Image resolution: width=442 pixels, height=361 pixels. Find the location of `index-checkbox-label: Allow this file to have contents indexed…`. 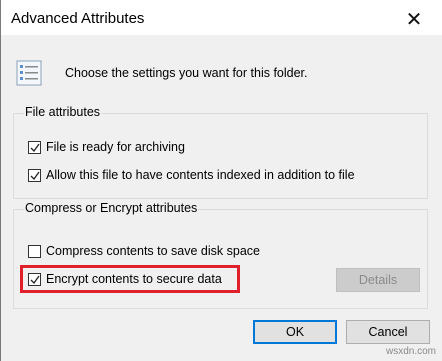

index-checkbox-label: Allow this file to have contents indexed… is located at coordinates (200, 175).